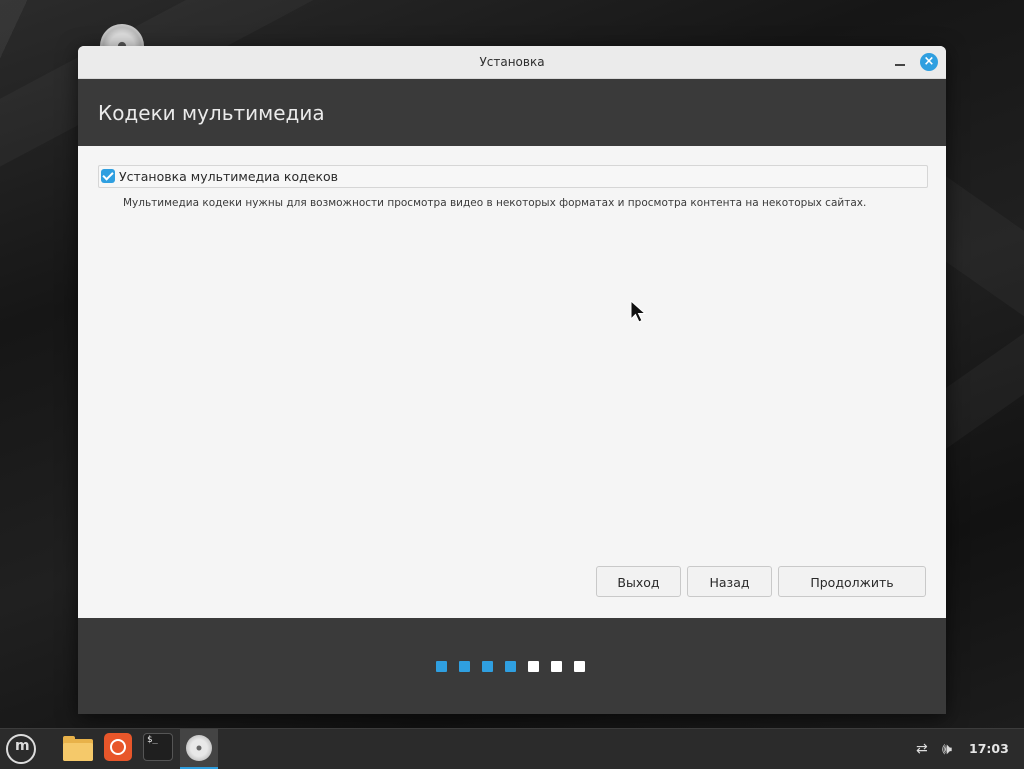 This screenshot has height=769, width=1024. Describe the element at coordinates (211, 113) in the screenshot. I see `page-title: Кодеки мультимедиа` at that location.